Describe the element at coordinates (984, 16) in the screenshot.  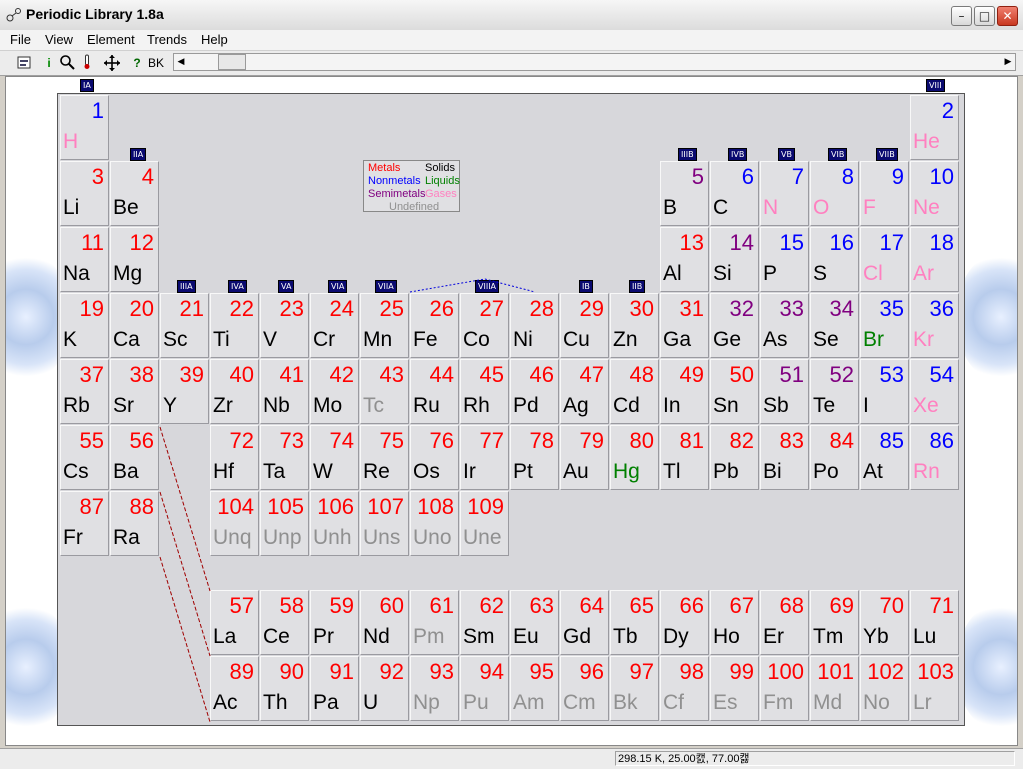
I see `maximize-button: □` at that location.